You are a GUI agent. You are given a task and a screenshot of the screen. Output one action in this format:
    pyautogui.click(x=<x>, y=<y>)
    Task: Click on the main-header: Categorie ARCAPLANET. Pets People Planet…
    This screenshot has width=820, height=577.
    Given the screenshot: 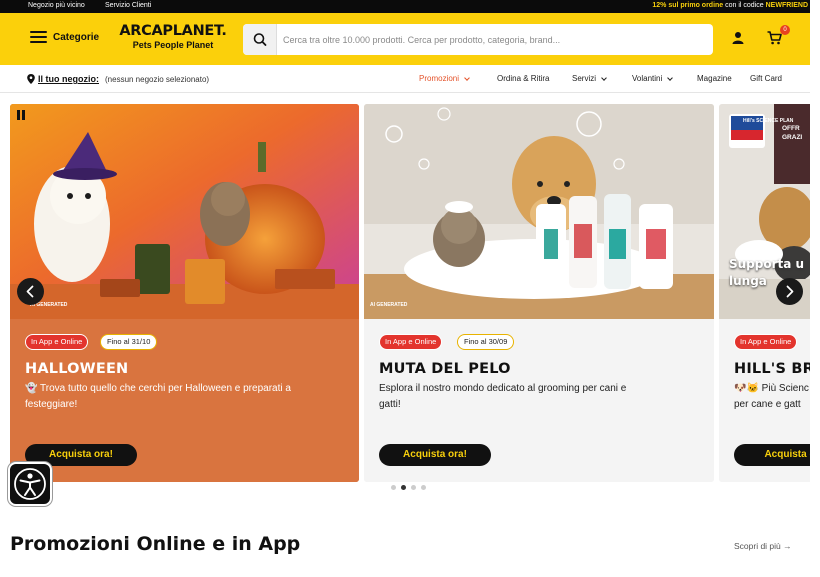 What is the action you would take?
    pyautogui.click(x=405, y=39)
    